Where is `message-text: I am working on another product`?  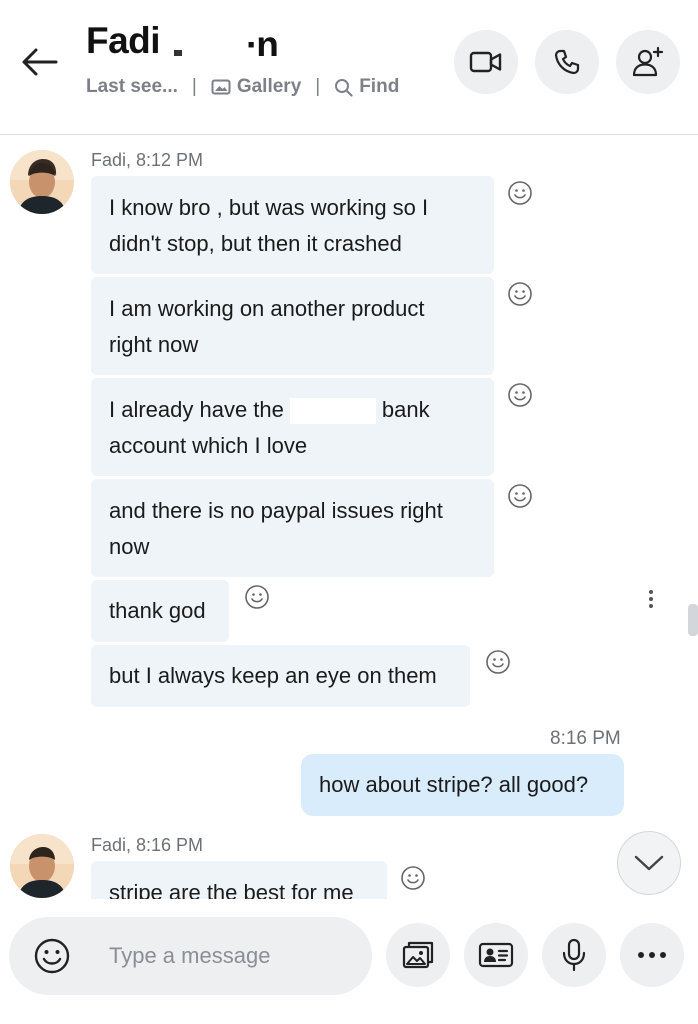 message-text: I am working on another product is located at coordinates (267, 308).